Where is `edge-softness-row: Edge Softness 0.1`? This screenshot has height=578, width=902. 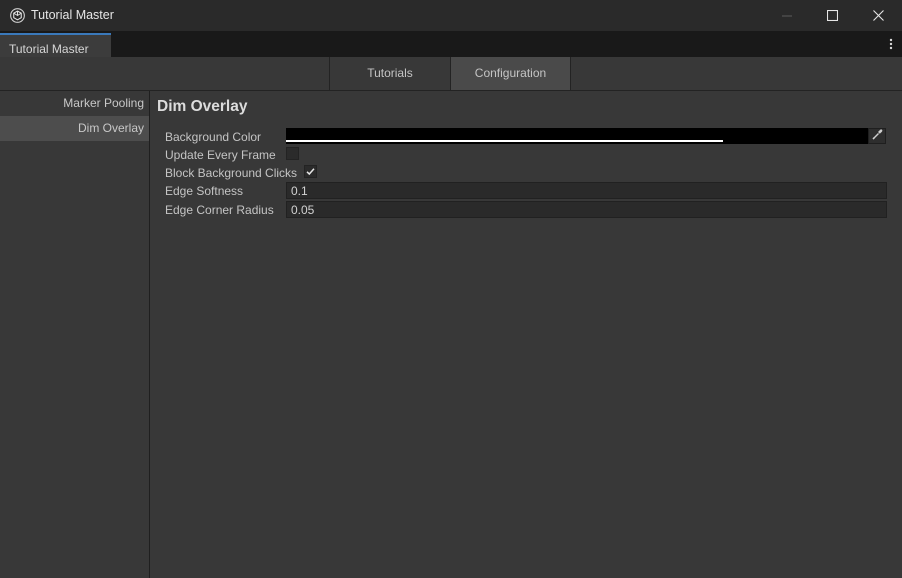
edge-softness-row: Edge Softness 0.1 is located at coordinates (526, 191).